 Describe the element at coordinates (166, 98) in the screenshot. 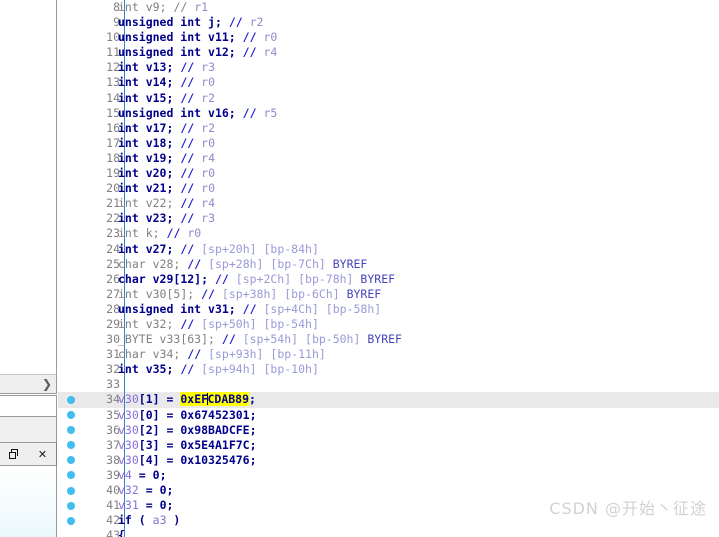

I see `code-text: int v15; // r2` at that location.